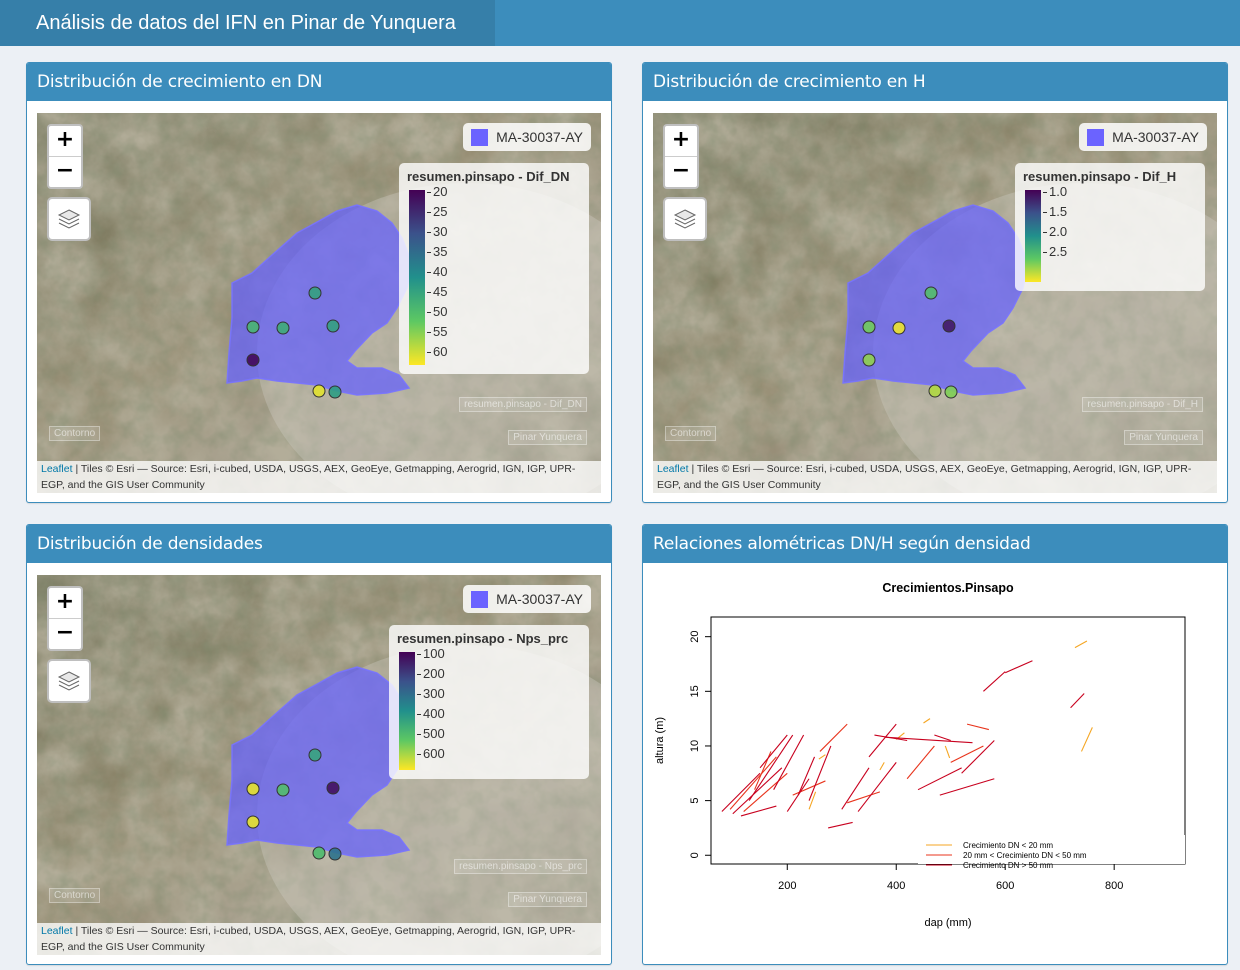  What do you see at coordinates (437, 252) in the screenshot?
I see `legend-tick: 35` at bounding box center [437, 252].